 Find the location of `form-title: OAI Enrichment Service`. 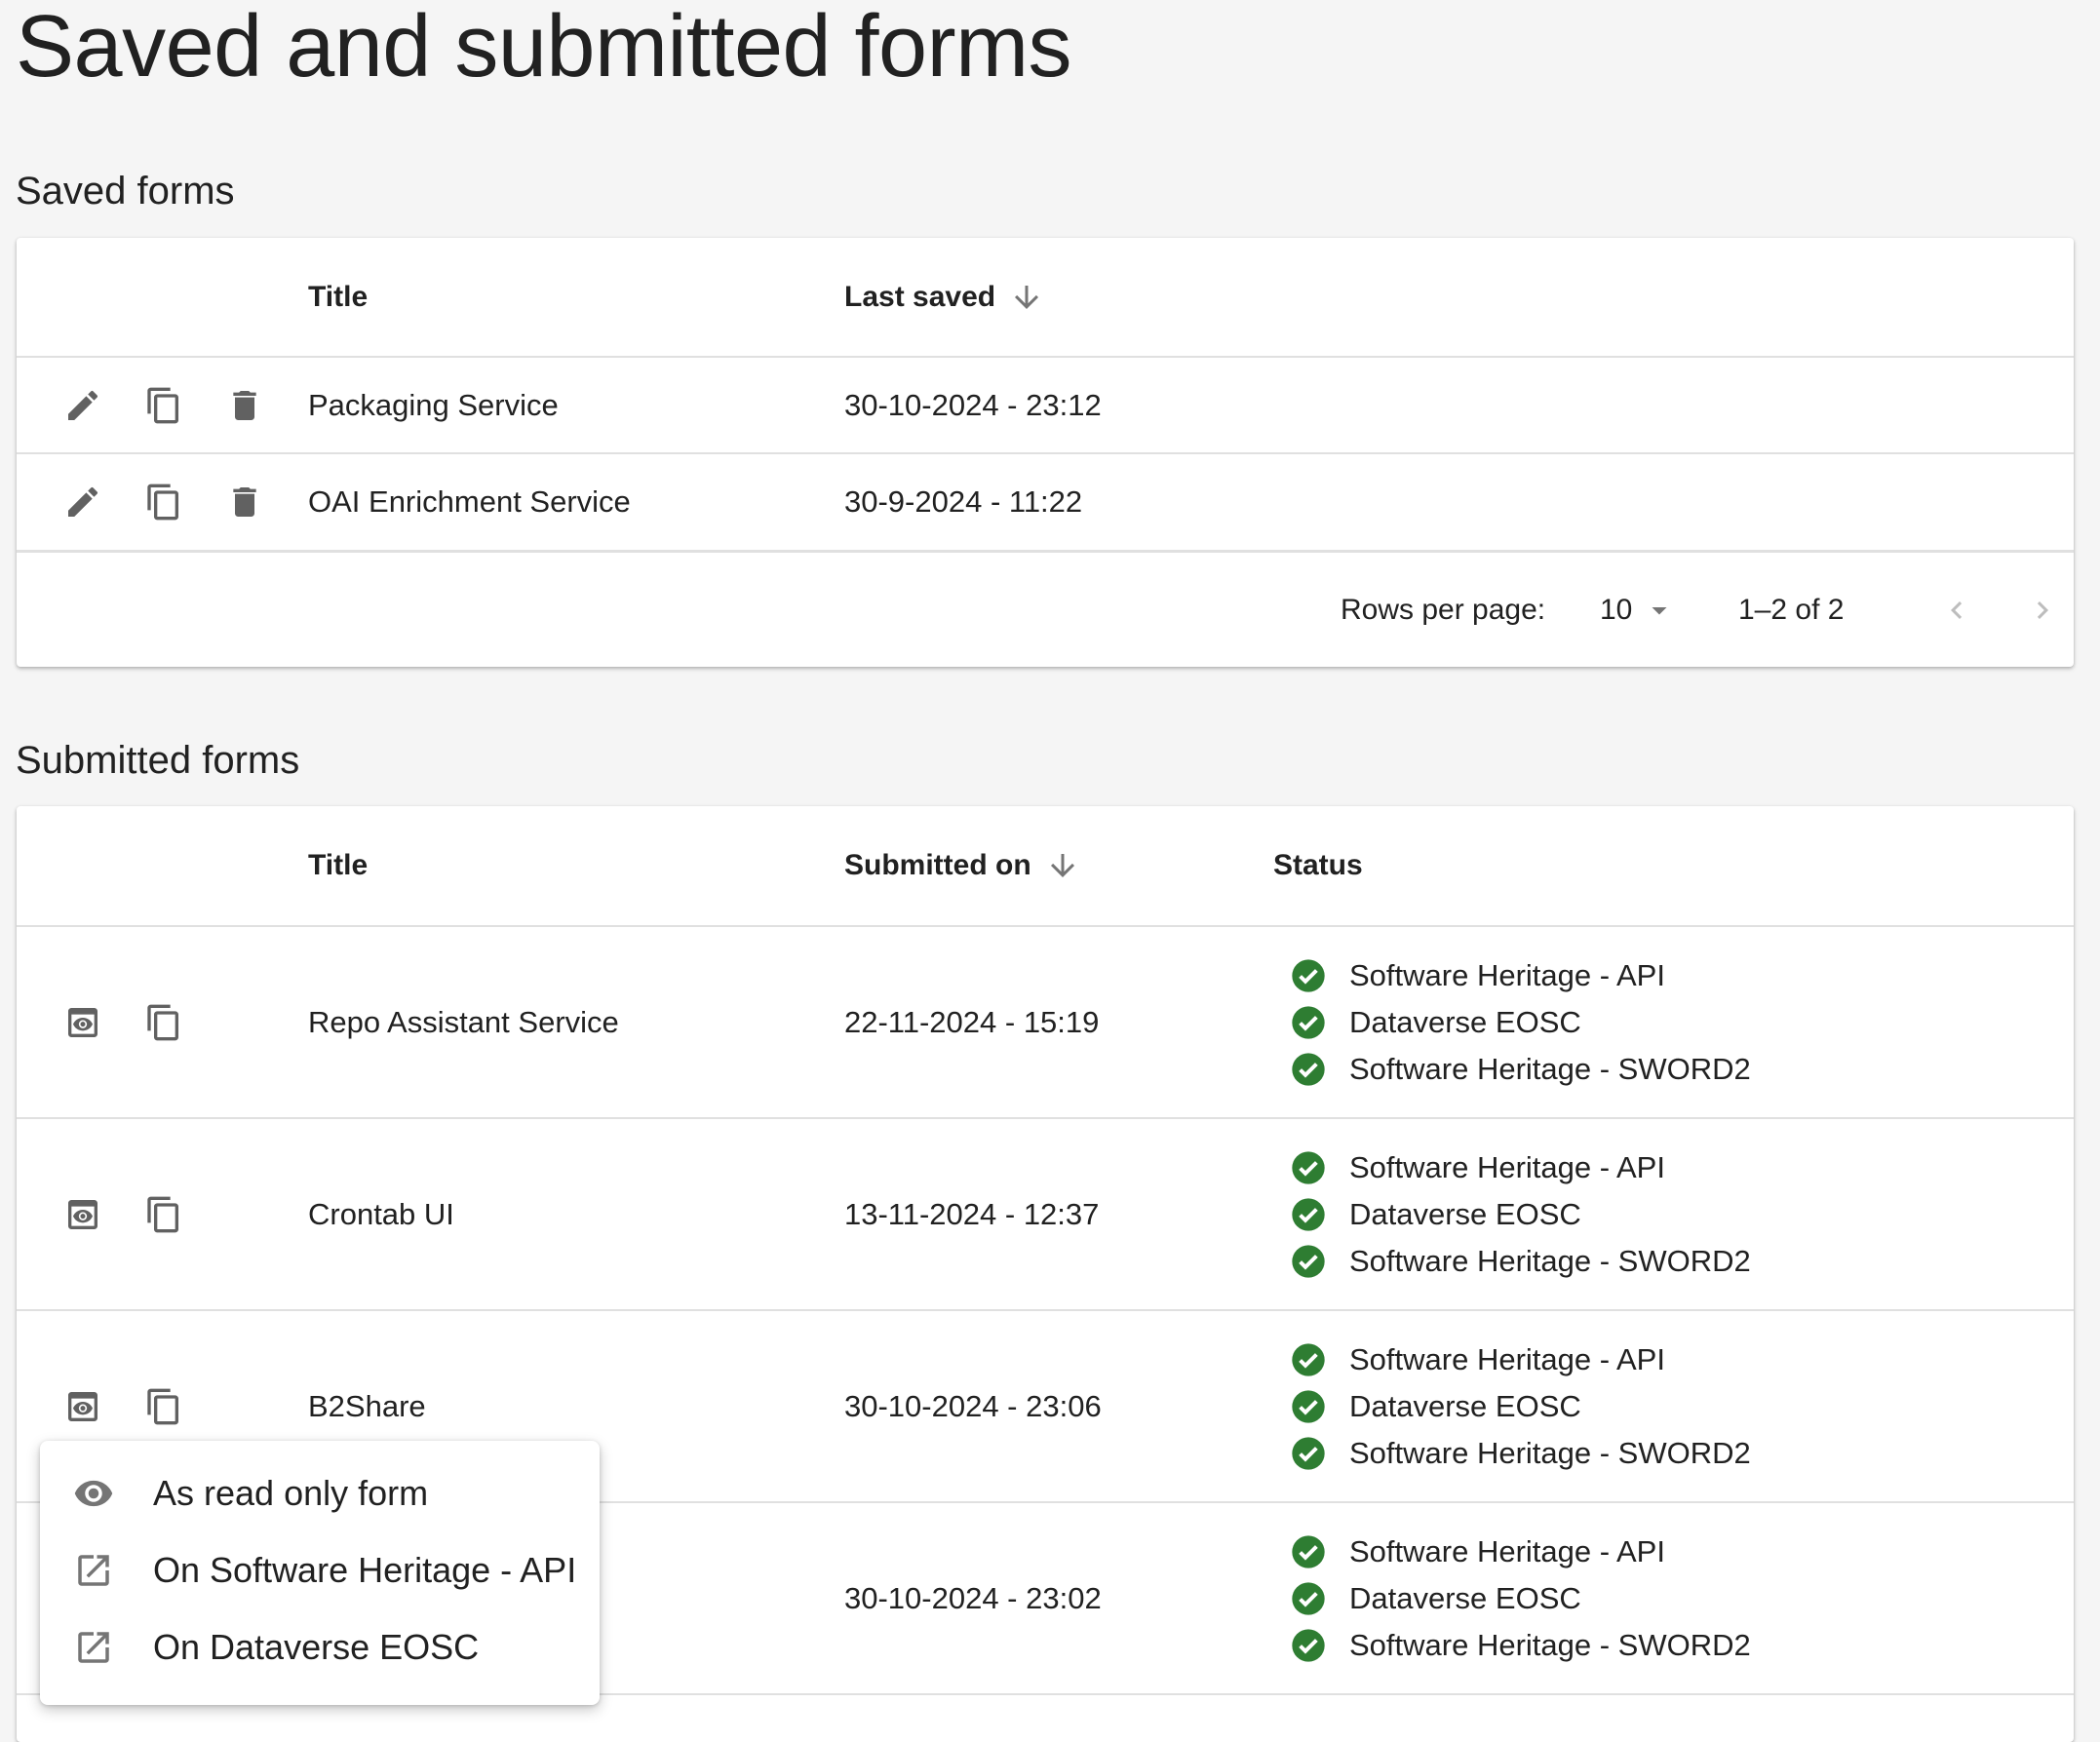

form-title: OAI Enrichment Service is located at coordinates (470, 501).